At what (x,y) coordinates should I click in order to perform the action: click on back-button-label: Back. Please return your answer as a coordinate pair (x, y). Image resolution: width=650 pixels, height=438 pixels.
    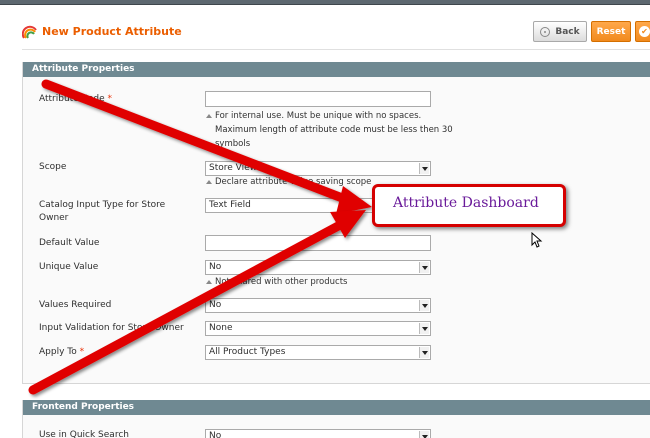
    Looking at the image, I should click on (567, 31).